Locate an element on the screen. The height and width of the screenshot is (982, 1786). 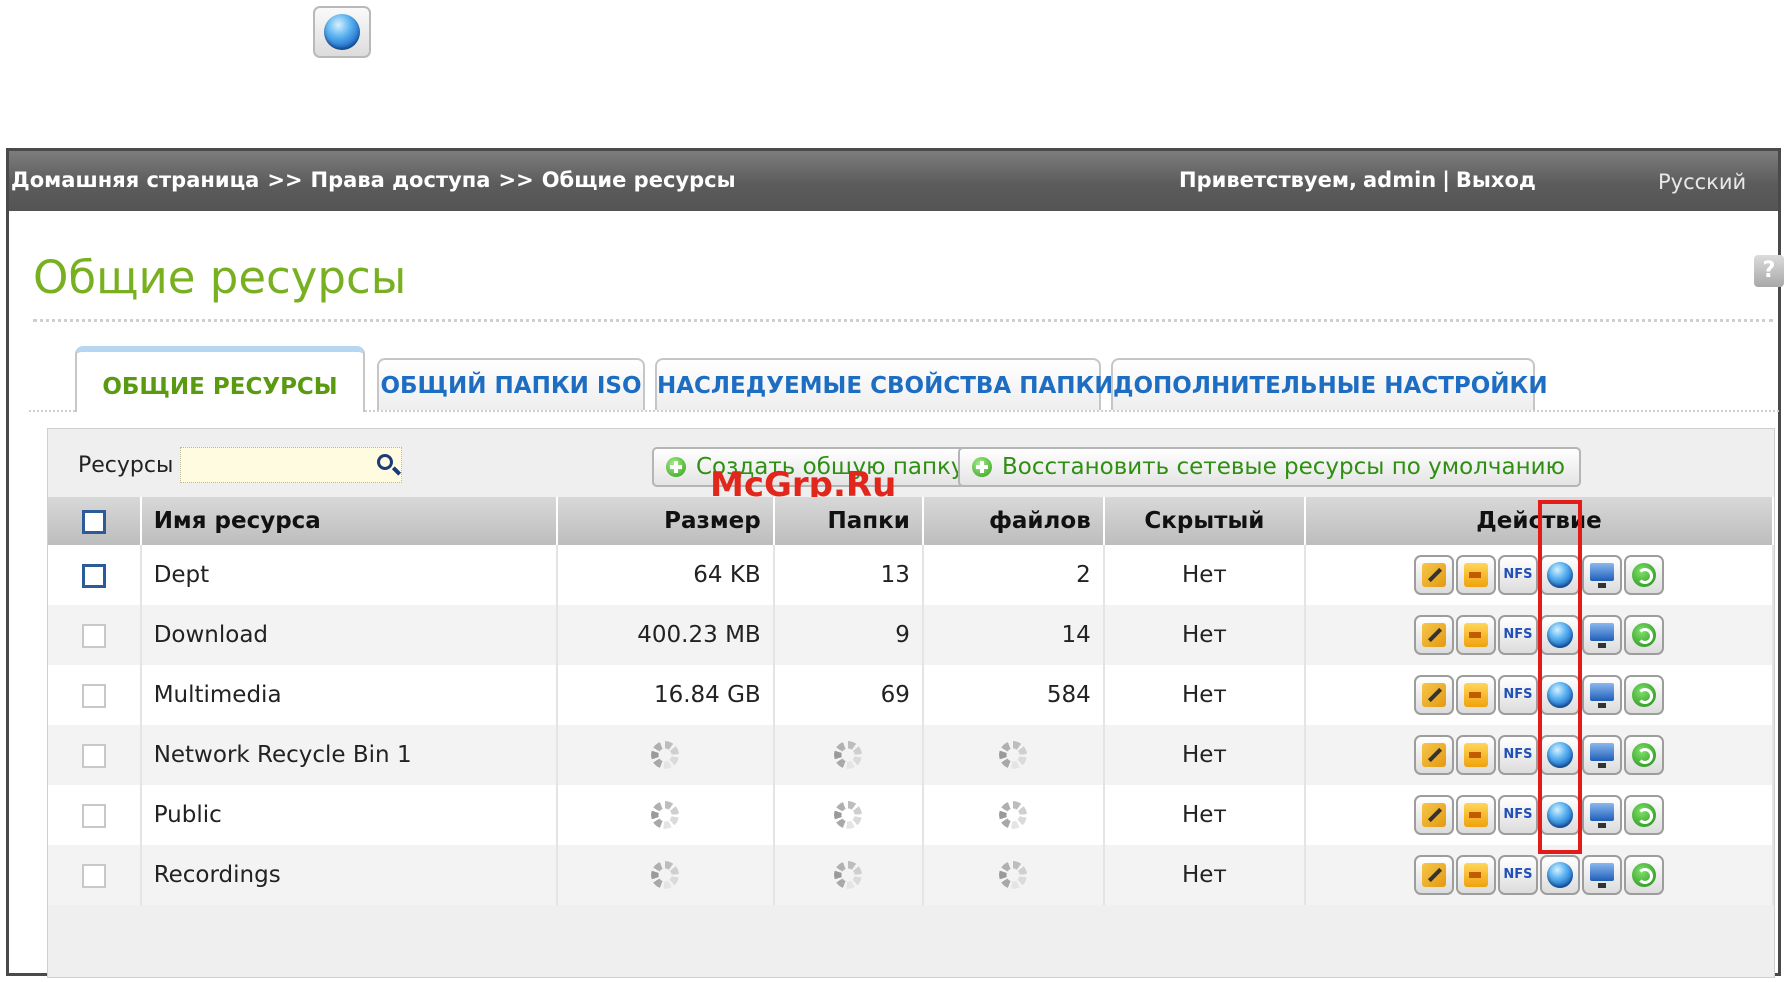
globe-icon is located at coordinates (1559, 635).